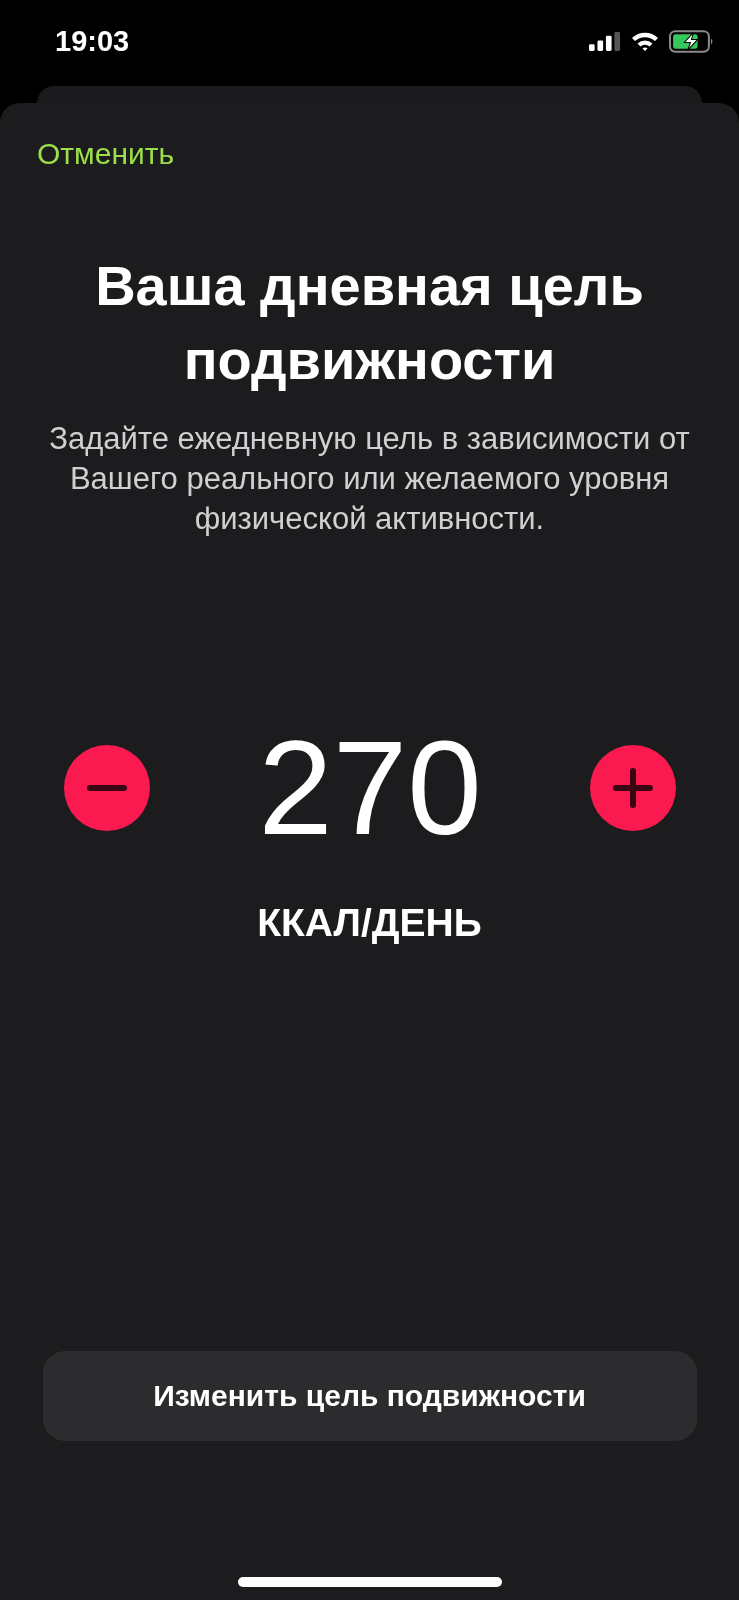 This screenshot has width=739, height=1600. What do you see at coordinates (605, 41) in the screenshot?
I see `signal-icon` at bounding box center [605, 41].